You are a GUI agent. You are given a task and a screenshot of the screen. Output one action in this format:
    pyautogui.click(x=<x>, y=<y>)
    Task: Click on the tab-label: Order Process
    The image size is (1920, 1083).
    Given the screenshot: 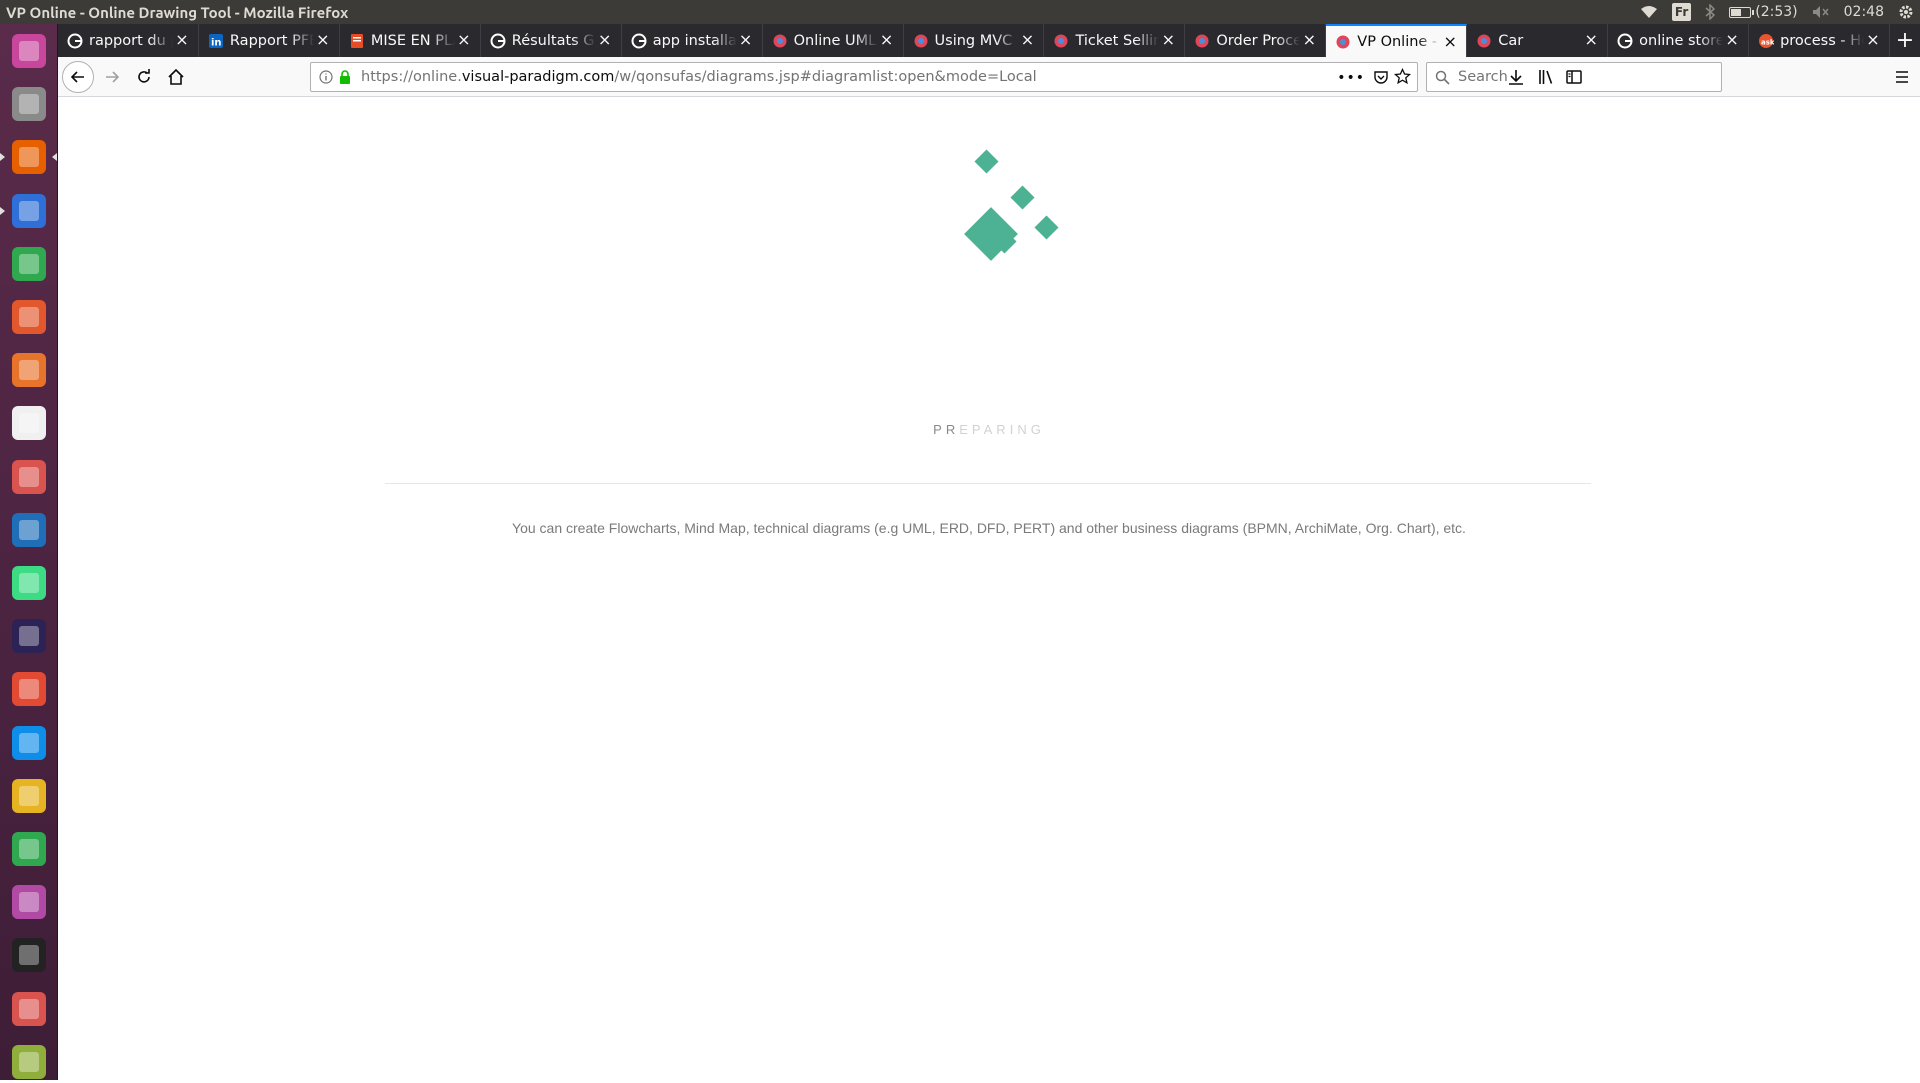 What is the action you would take?
    pyautogui.click(x=1258, y=40)
    